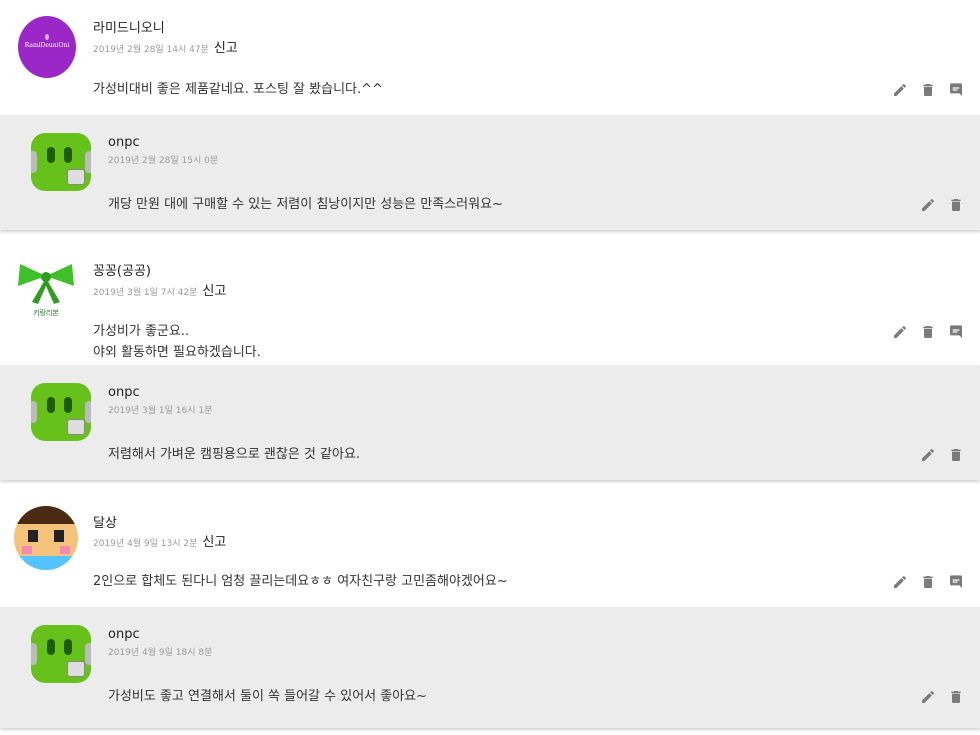 Image resolution: width=980 pixels, height=735 pixels. Describe the element at coordinates (105, 521) in the screenshot. I see `comment-author: 달상` at that location.